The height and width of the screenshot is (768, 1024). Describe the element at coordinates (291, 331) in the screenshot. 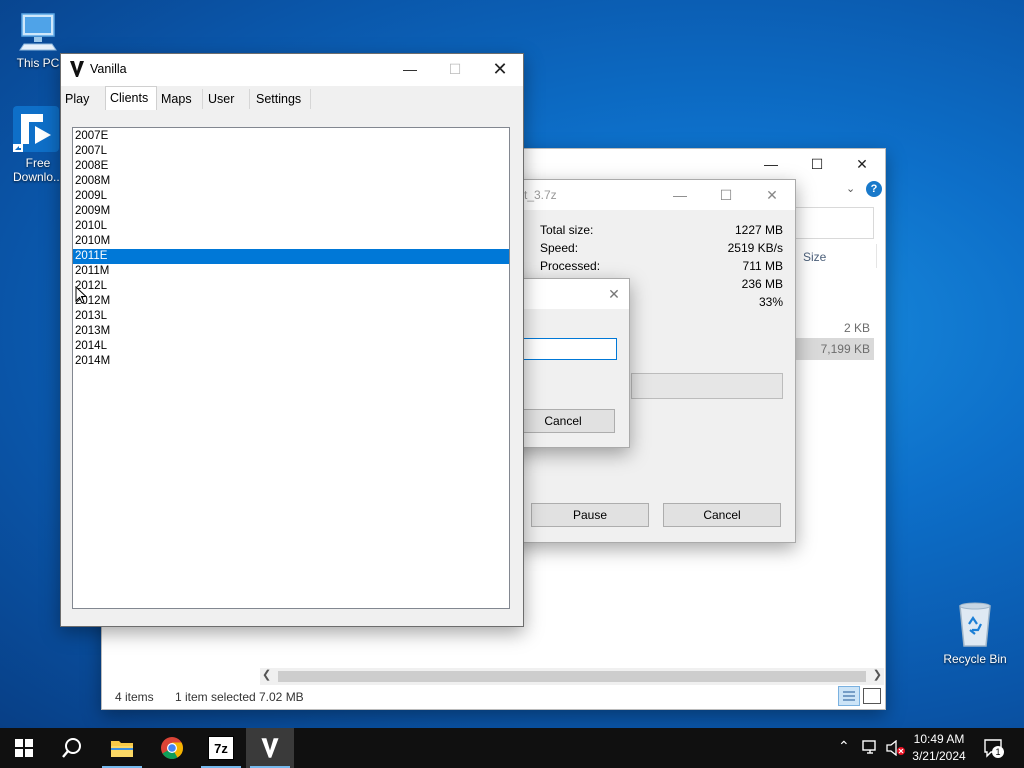

I see `client-list-item: 2013M` at that location.